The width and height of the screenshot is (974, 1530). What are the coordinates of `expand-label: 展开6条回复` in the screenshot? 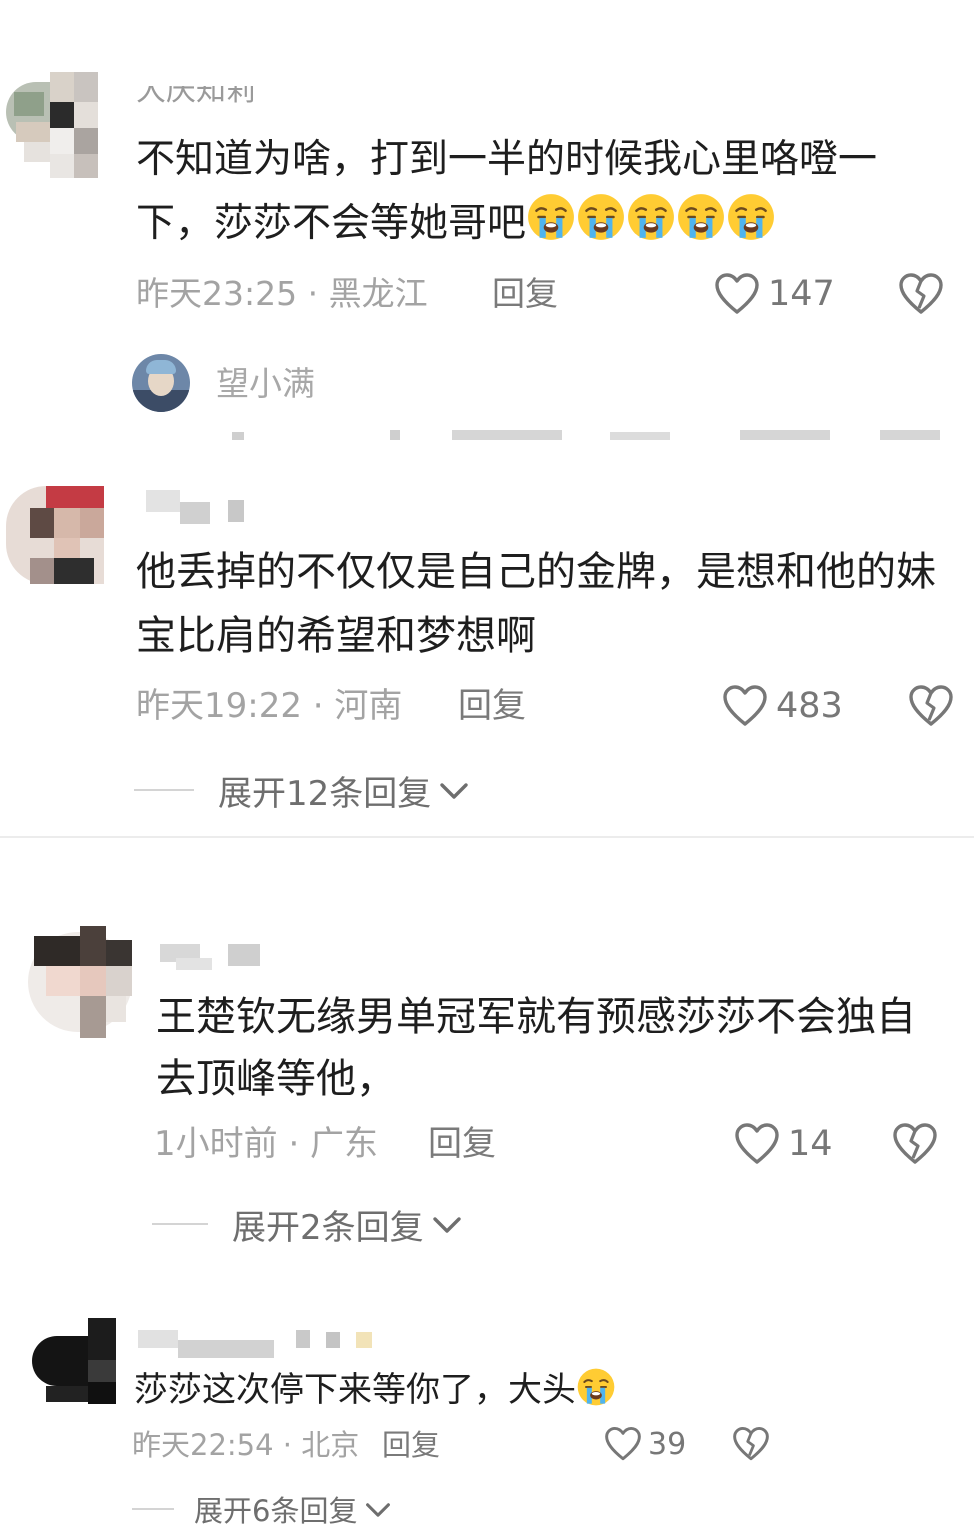 It's located at (276, 1511).